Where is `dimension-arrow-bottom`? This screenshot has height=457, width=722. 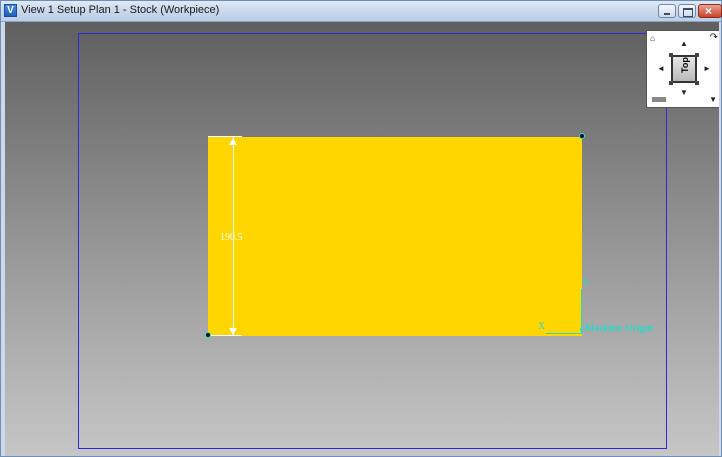
dimension-arrow-bottom is located at coordinates (233, 331).